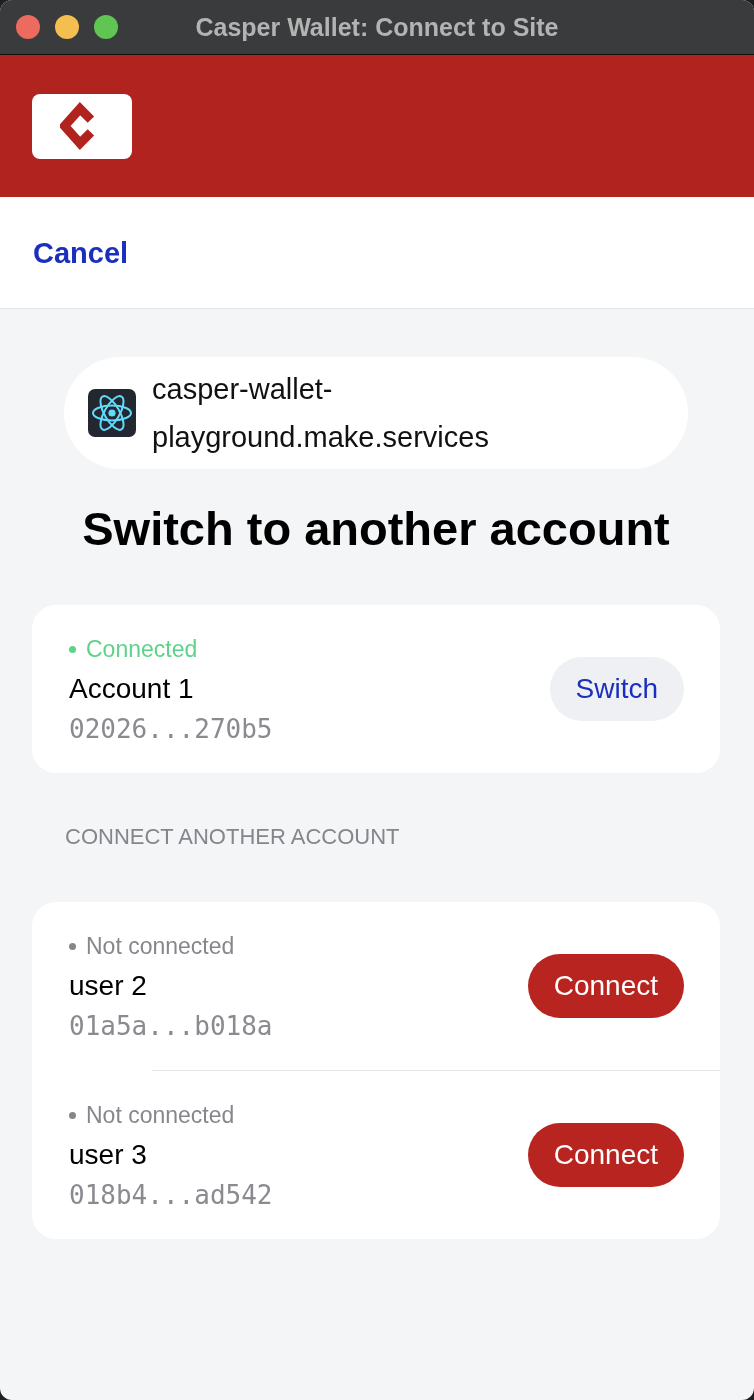 This screenshot has width=754, height=1400. Describe the element at coordinates (106, 27) in the screenshot. I see `zoom-button` at that location.